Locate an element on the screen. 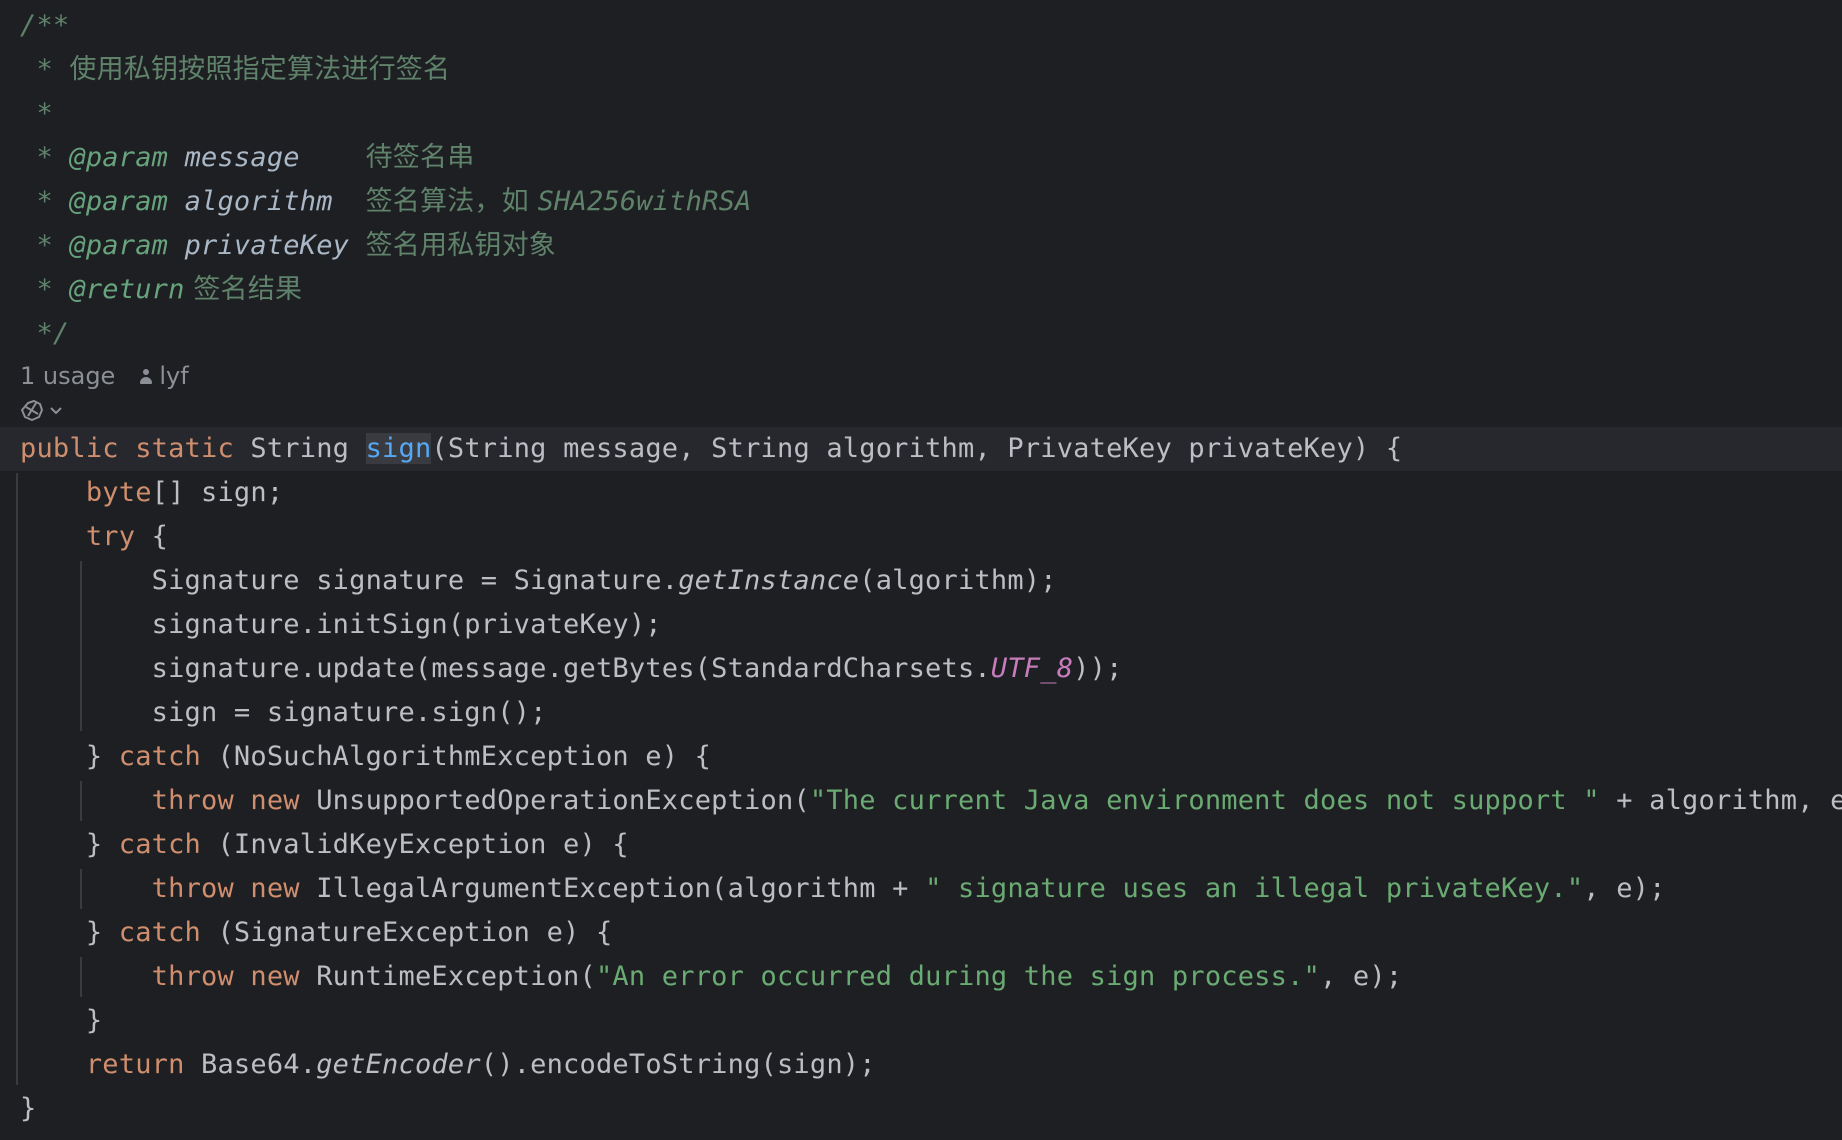  javadoc-summary: 使用私钥按照指定算法进行签名 is located at coordinates (260, 69).